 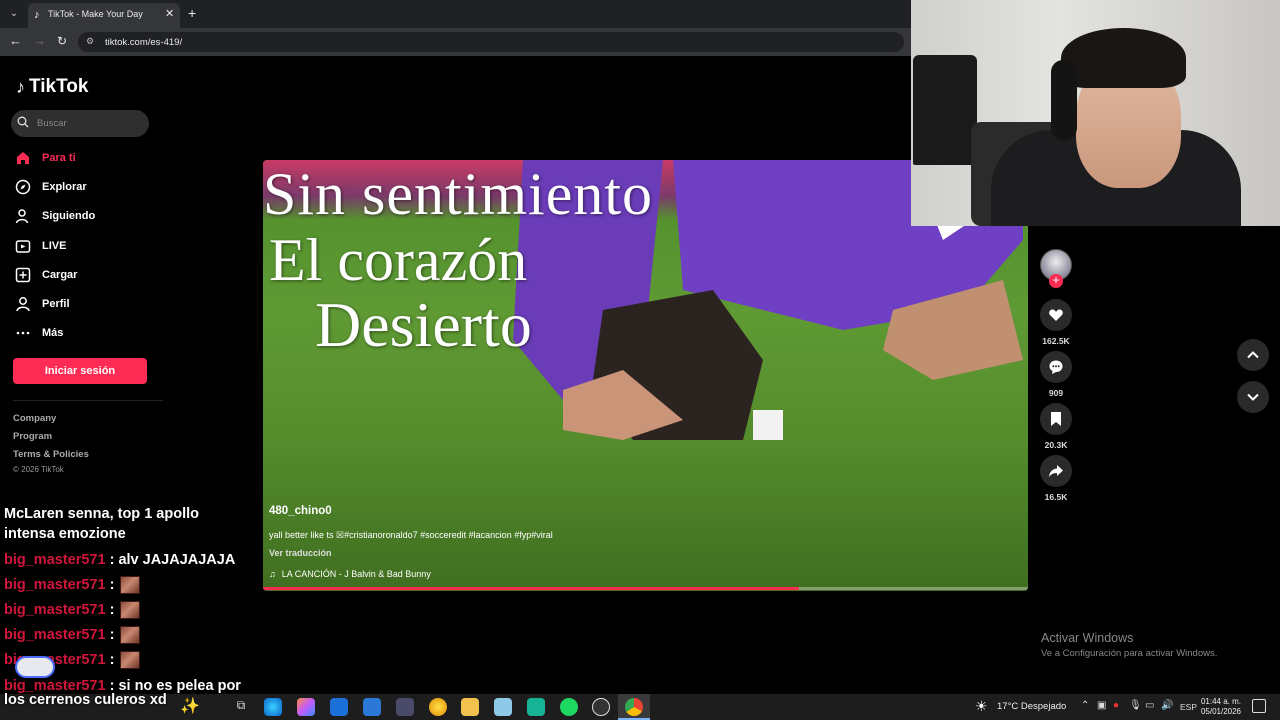 What do you see at coordinates (23, 246) in the screenshot?
I see `live-icon` at bounding box center [23, 246].